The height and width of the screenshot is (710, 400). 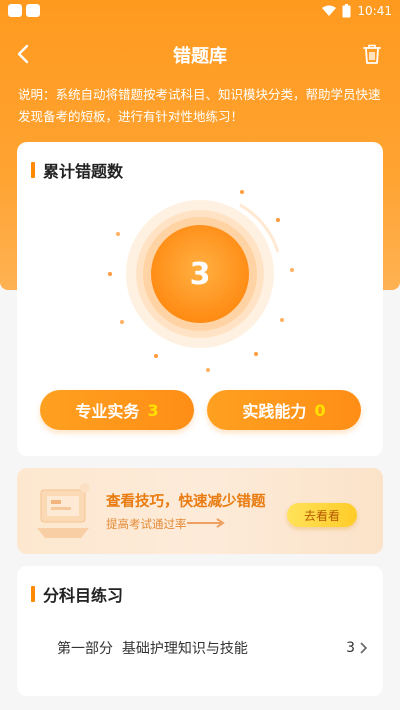 I want to click on trash-icon, so click(x=372, y=54).